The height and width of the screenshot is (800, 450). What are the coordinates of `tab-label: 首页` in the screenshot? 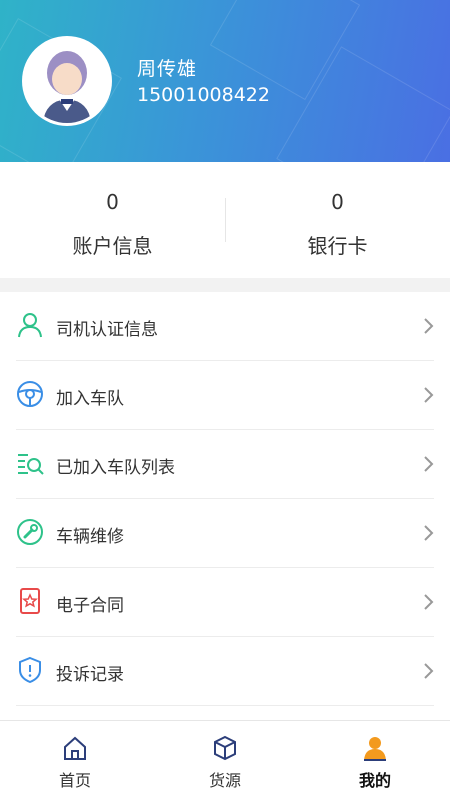 It's located at (74, 780).